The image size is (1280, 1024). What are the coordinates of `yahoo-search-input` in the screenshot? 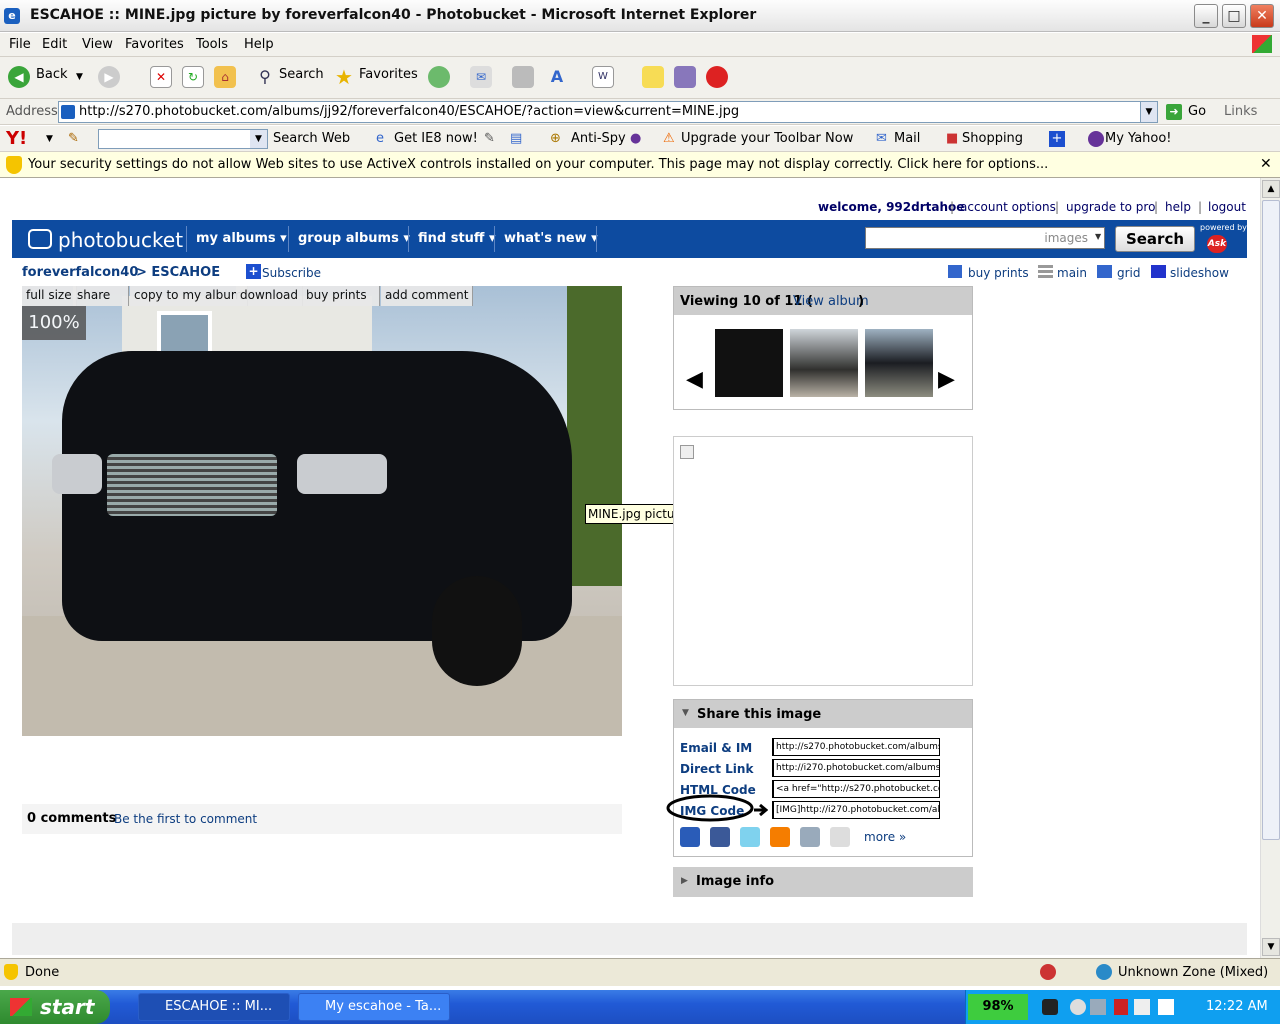 It's located at (183, 139).